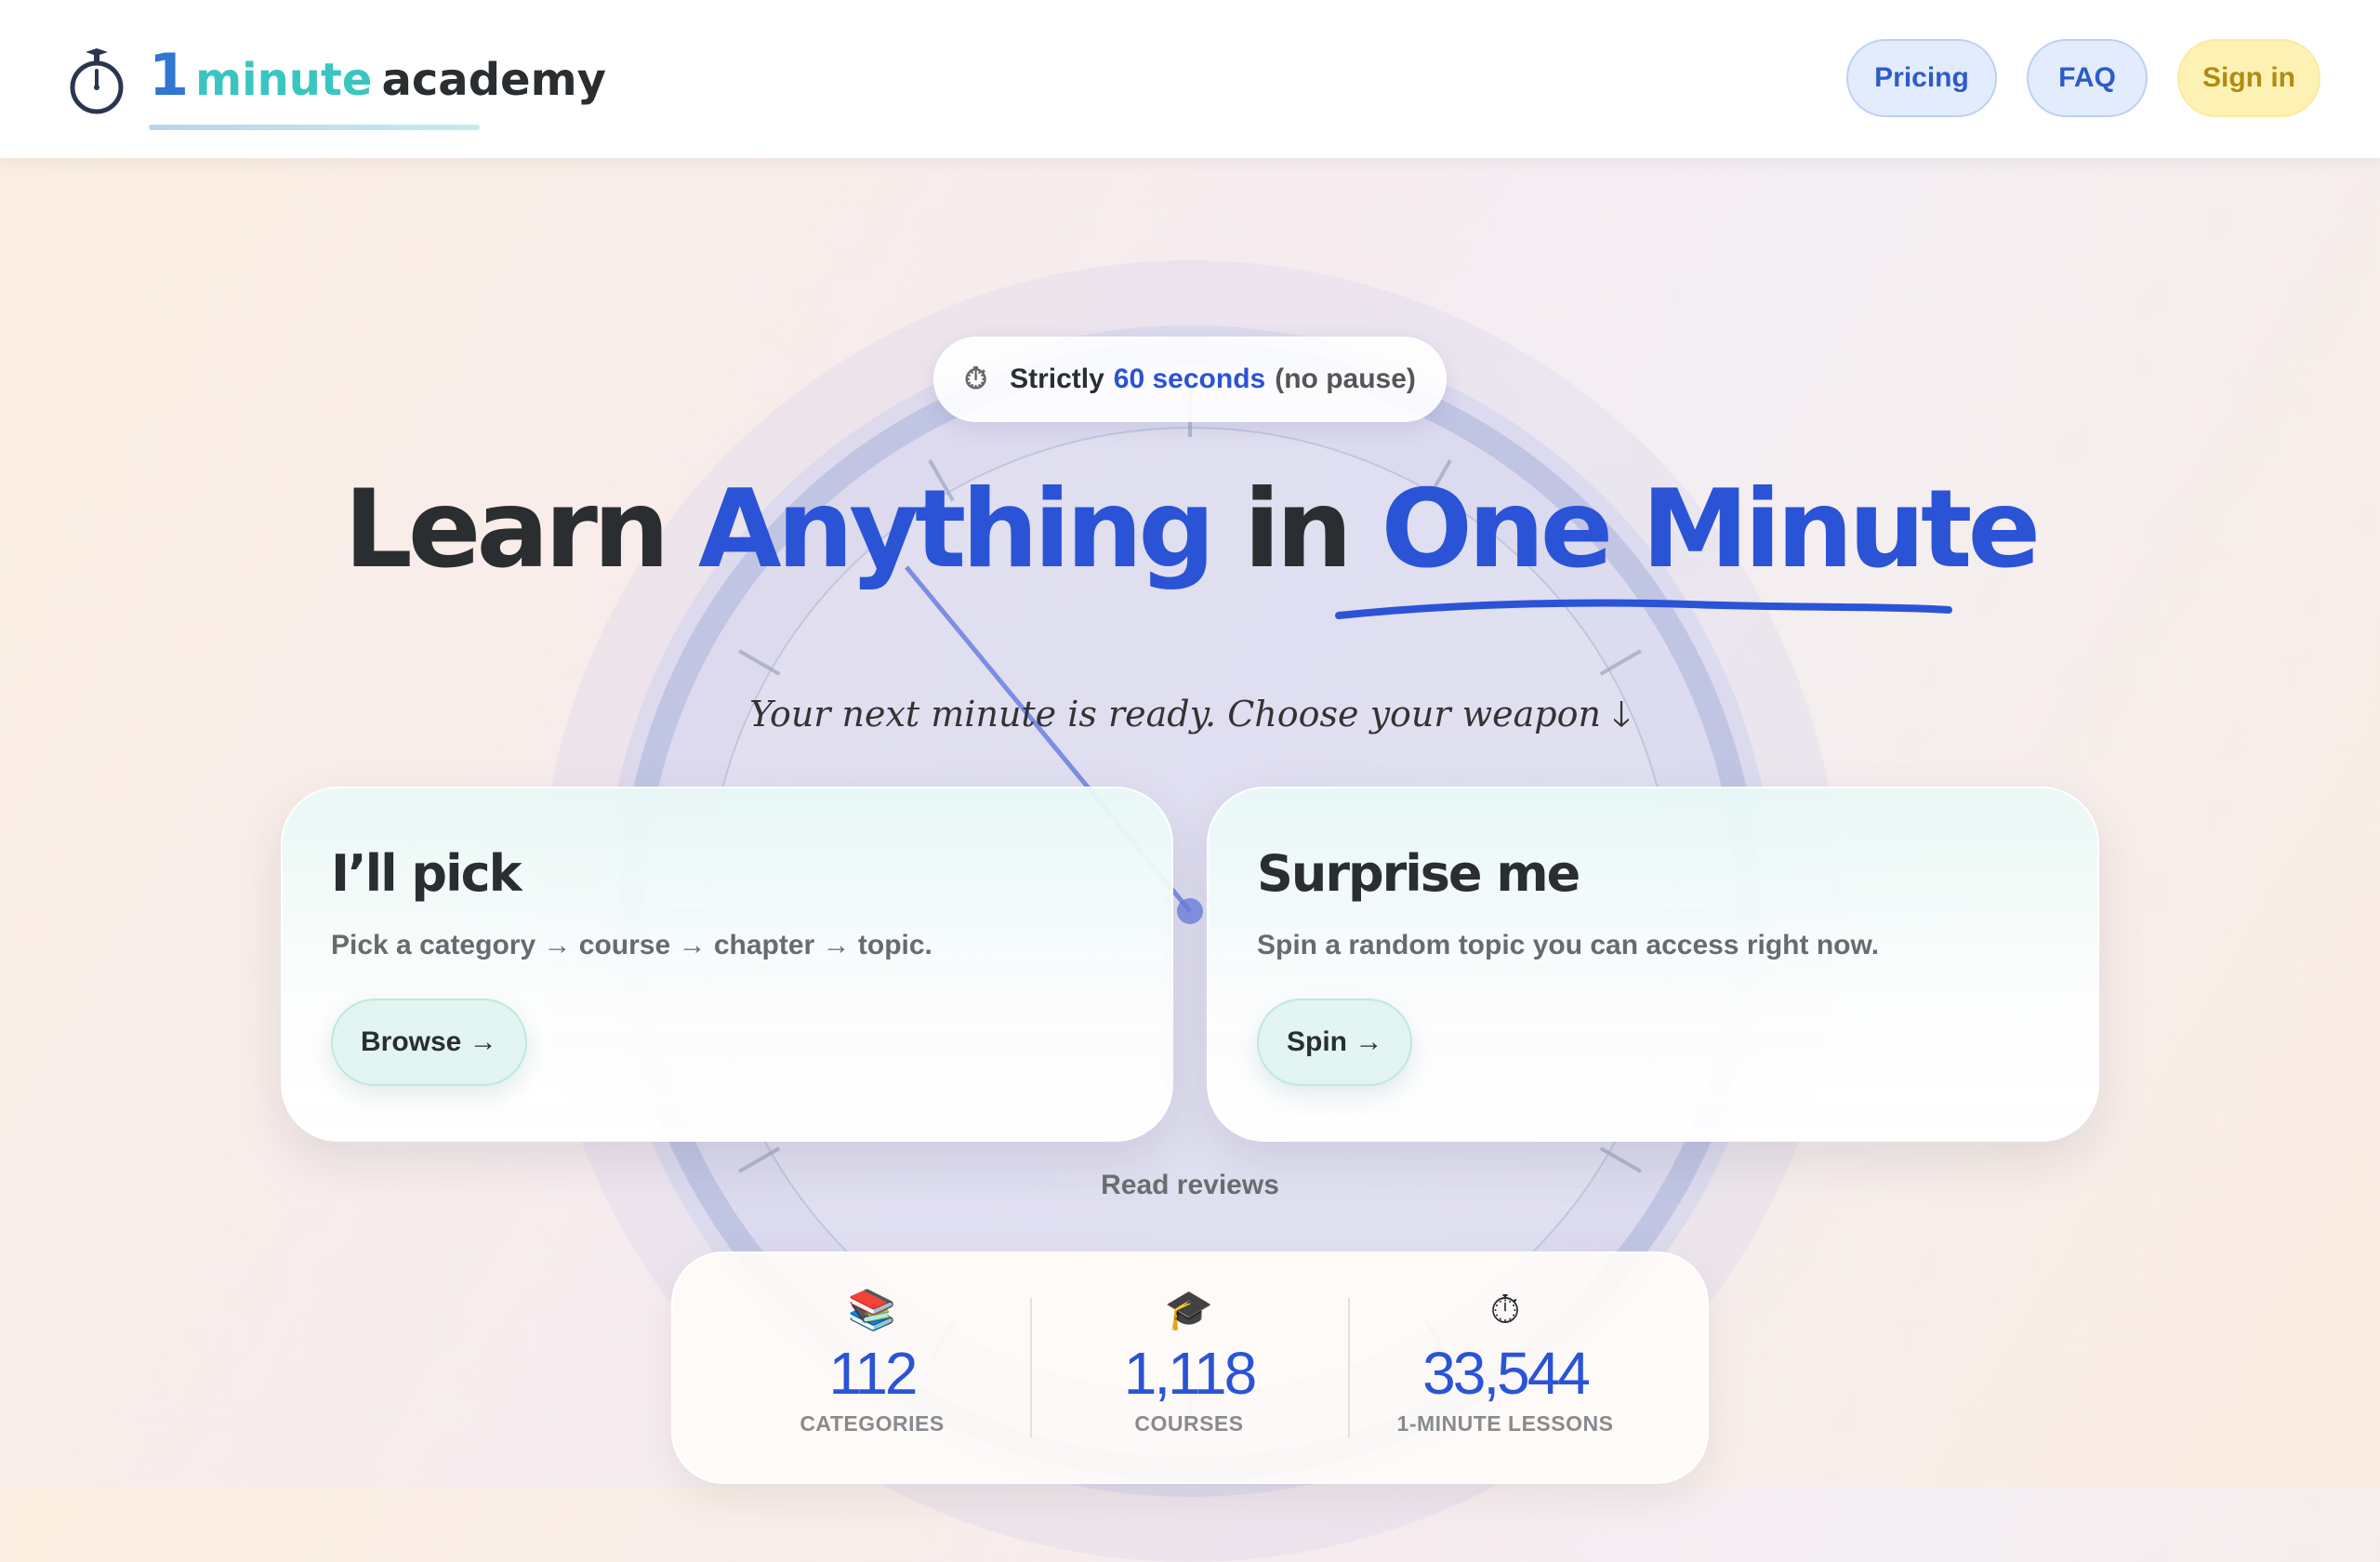 This screenshot has height=1562, width=2380. I want to click on badge-highlight: 60 seconds, so click(1189, 379).